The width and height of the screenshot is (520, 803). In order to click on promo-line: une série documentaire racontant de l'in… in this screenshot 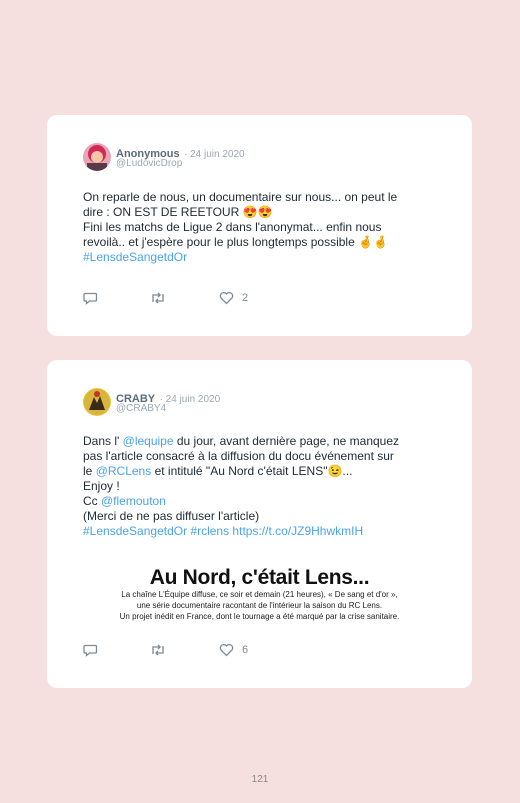, I will do `click(259, 605)`.